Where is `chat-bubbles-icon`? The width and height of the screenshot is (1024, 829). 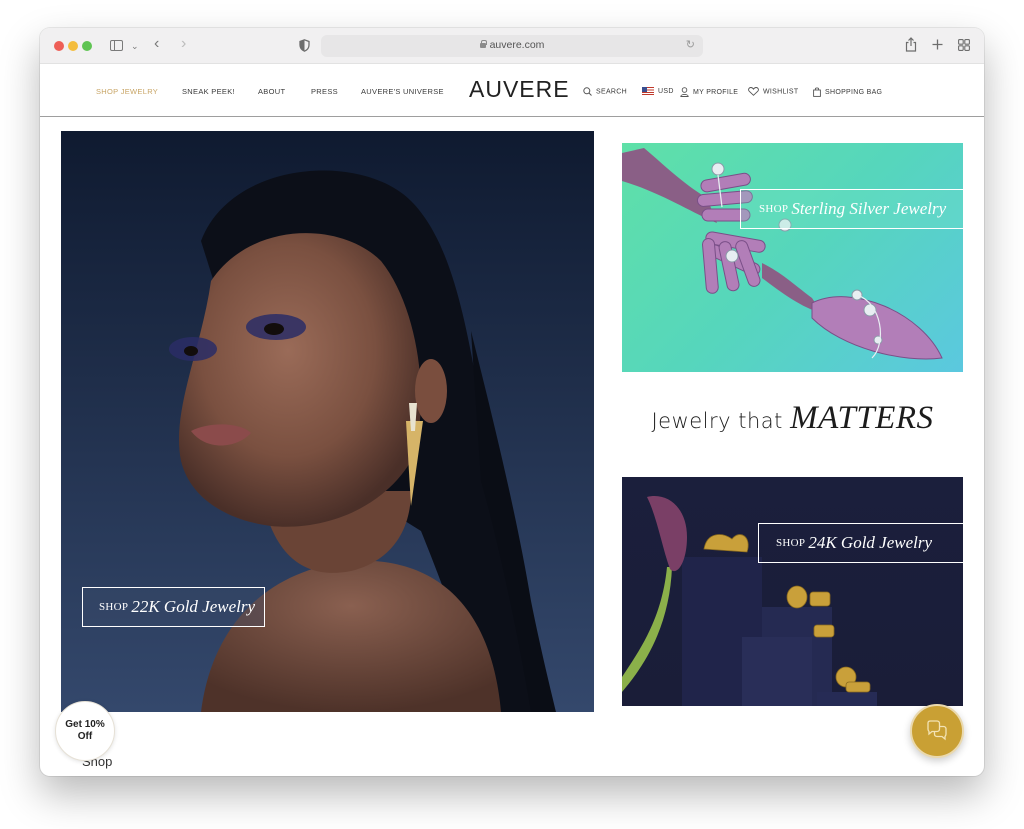
chat-bubbles-icon is located at coordinates (937, 730).